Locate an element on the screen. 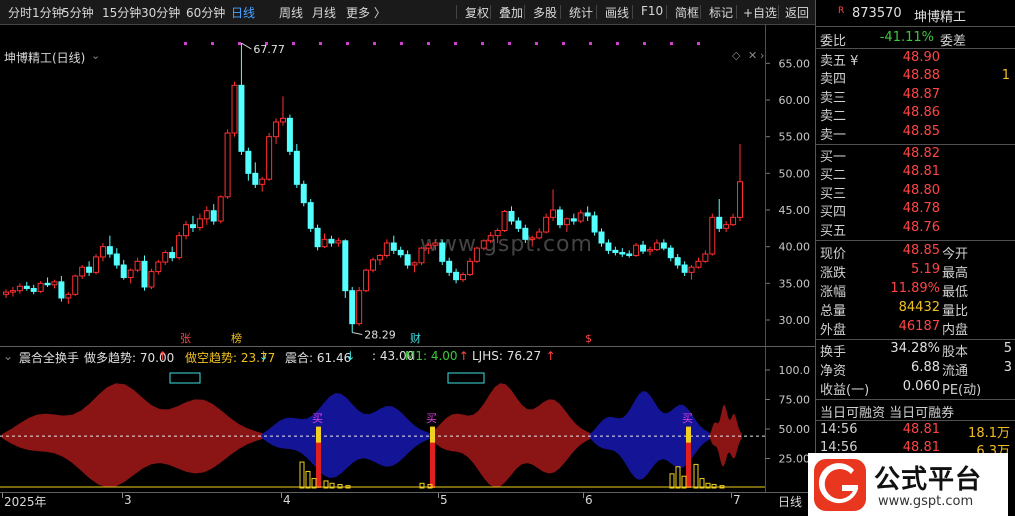  event-marker: 财 is located at coordinates (415, 338).